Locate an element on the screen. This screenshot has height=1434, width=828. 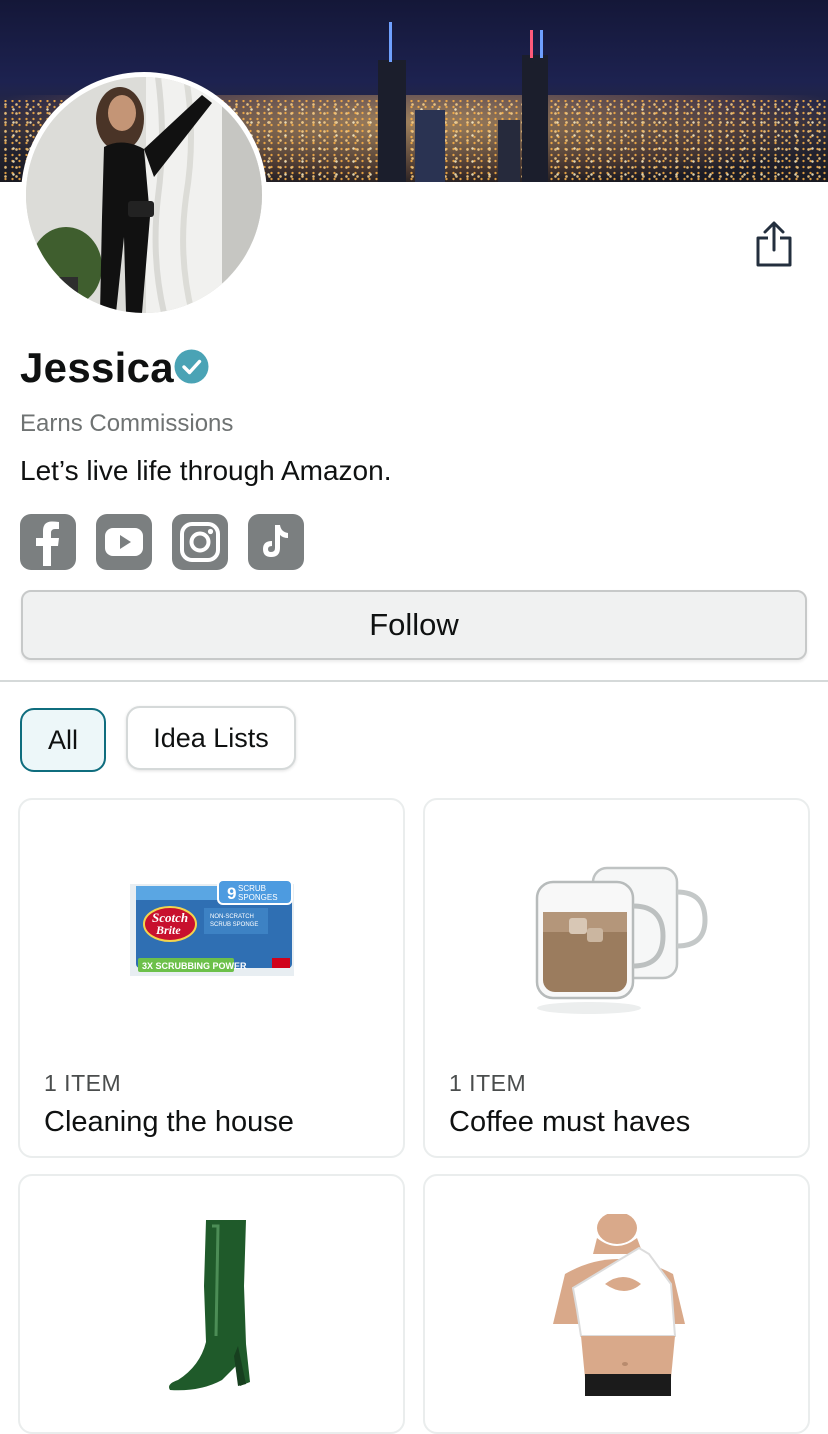
instagram-icon is located at coordinates (200, 542).